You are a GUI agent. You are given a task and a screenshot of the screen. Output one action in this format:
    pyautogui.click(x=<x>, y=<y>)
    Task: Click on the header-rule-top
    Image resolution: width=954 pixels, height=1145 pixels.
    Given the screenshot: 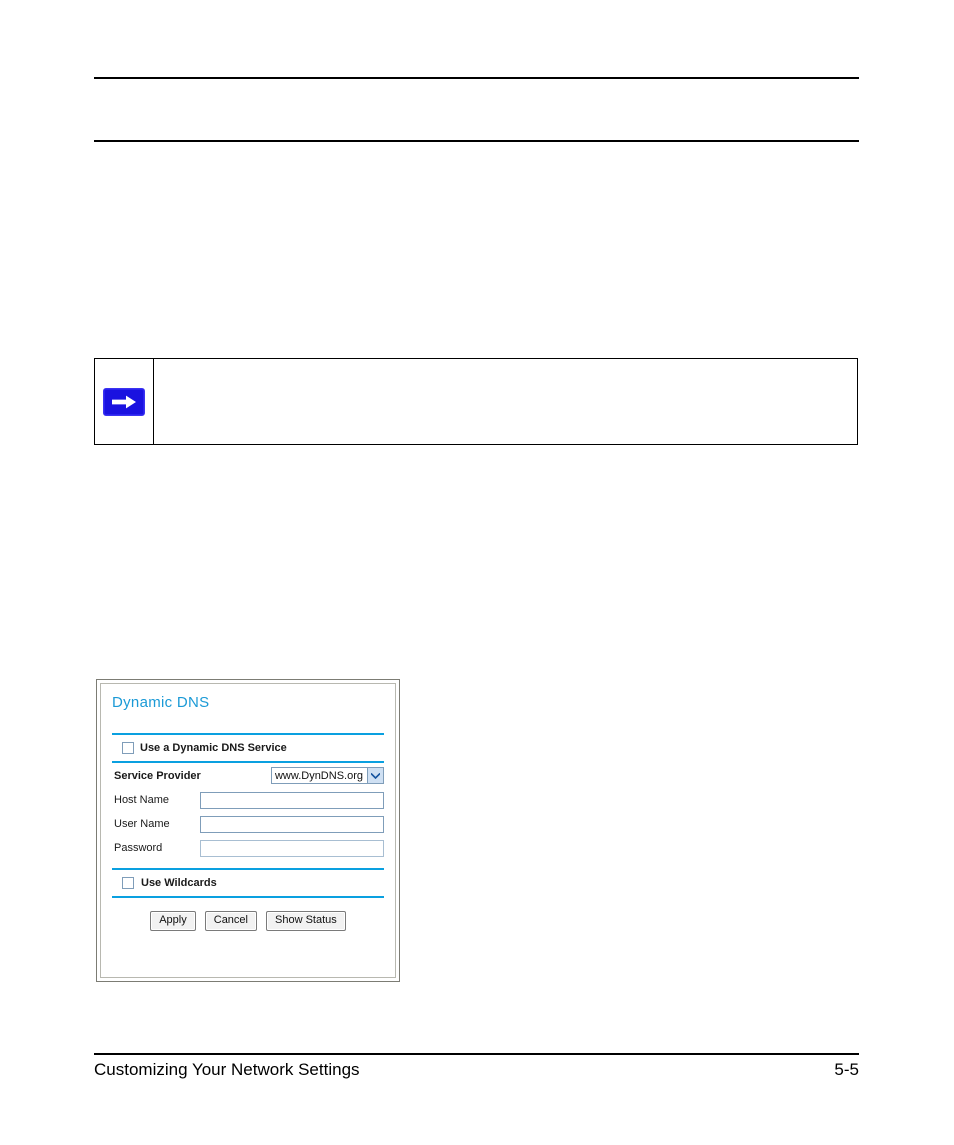 What is the action you would take?
    pyautogui.click(x=476, y=78)
    